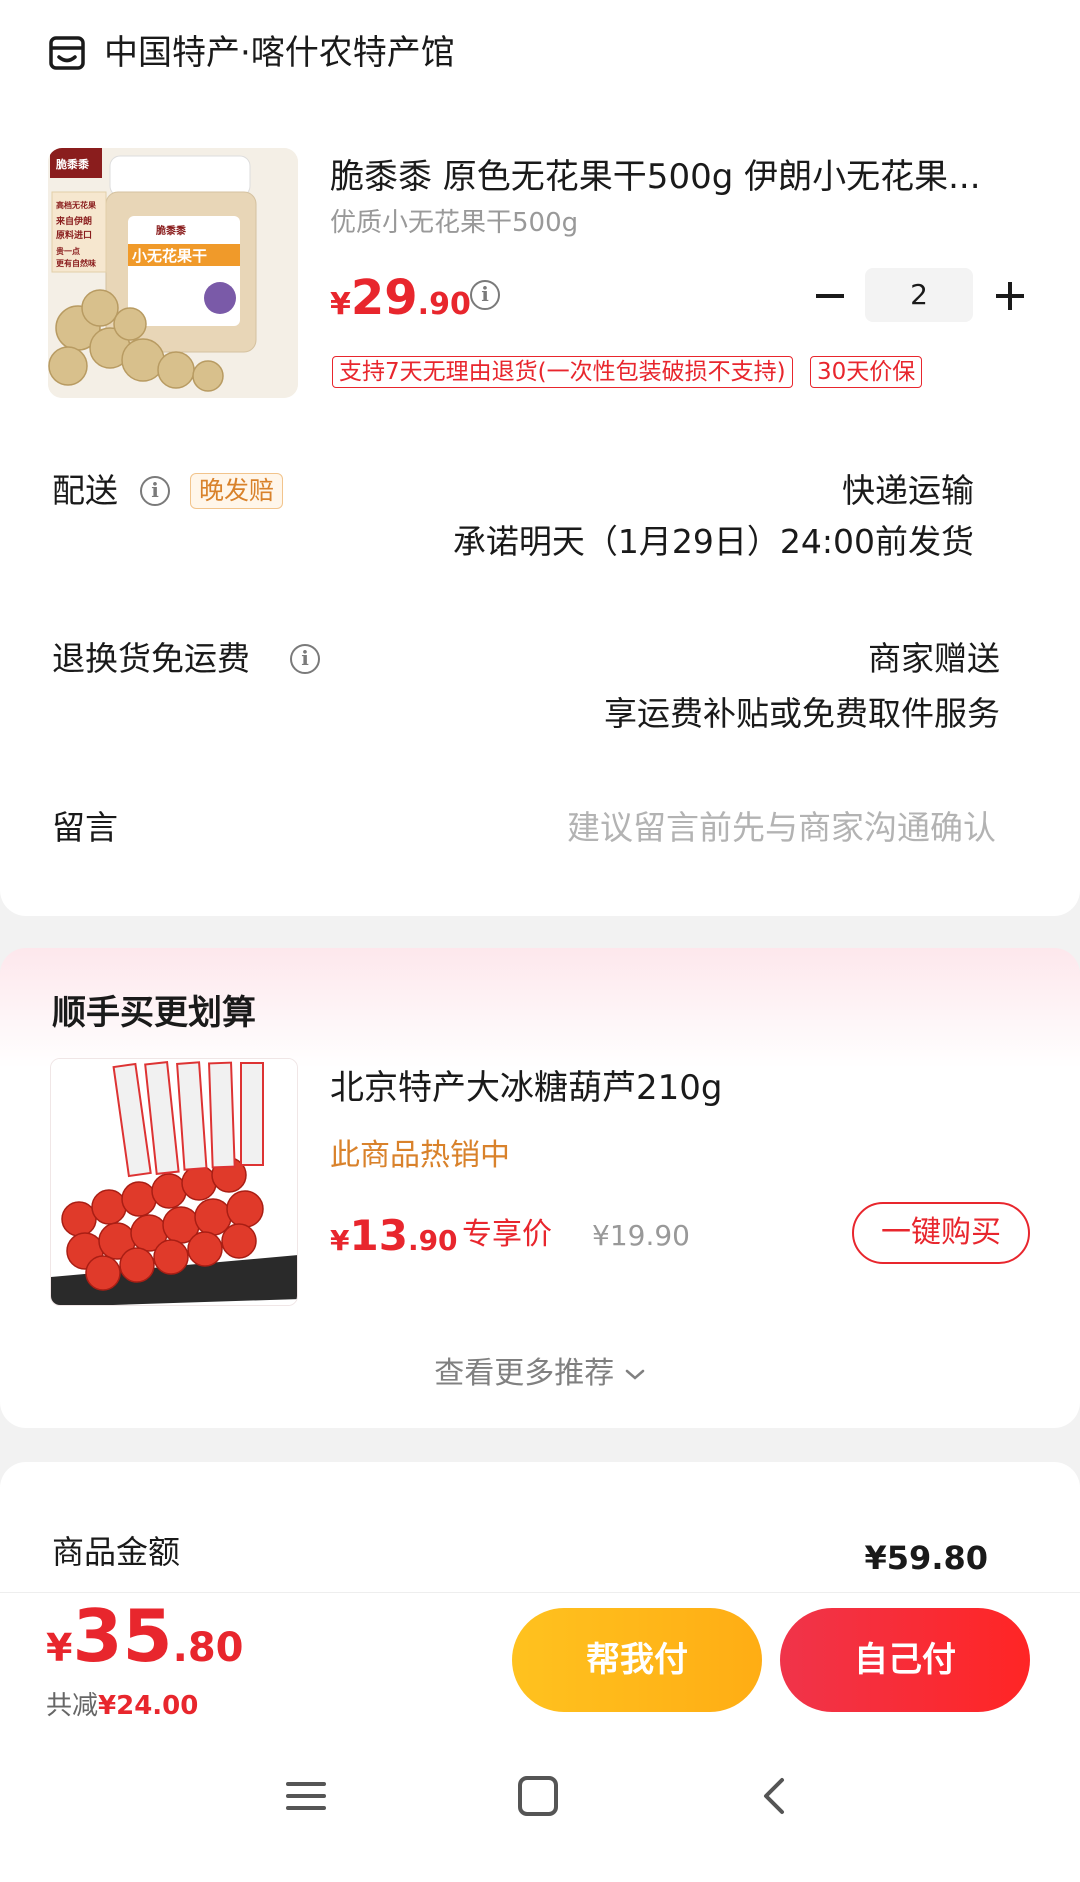 This screenshot has width=1080, height=1882. I want to click on see-more-recommend-button: 查看更多推荐, so click(540, 1374).